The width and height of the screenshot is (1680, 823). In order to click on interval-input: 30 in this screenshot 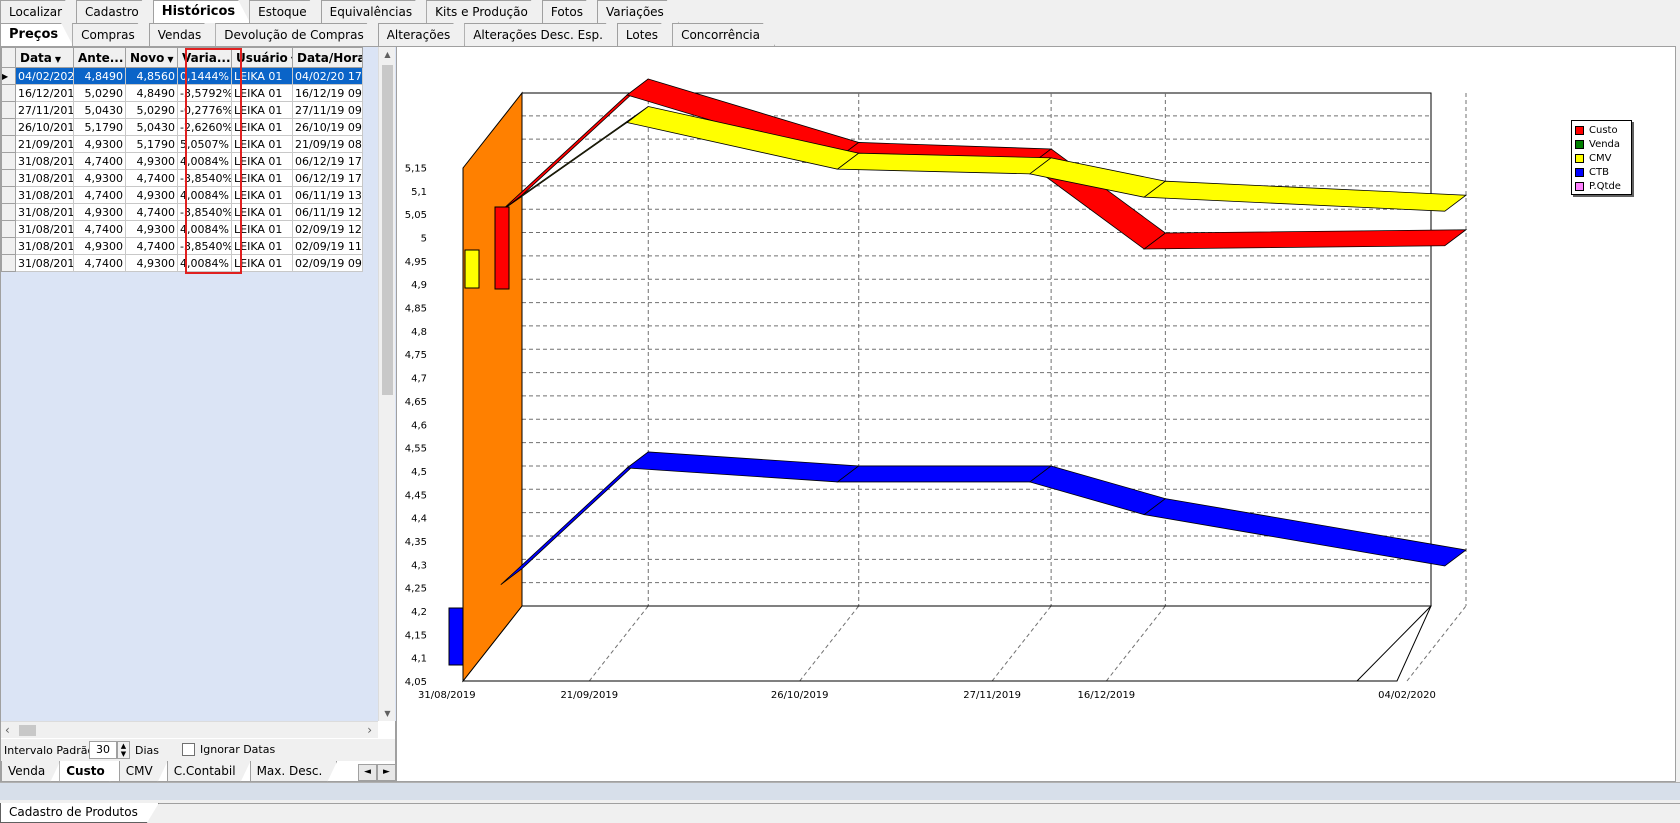, I will do `click(103, 750)`.